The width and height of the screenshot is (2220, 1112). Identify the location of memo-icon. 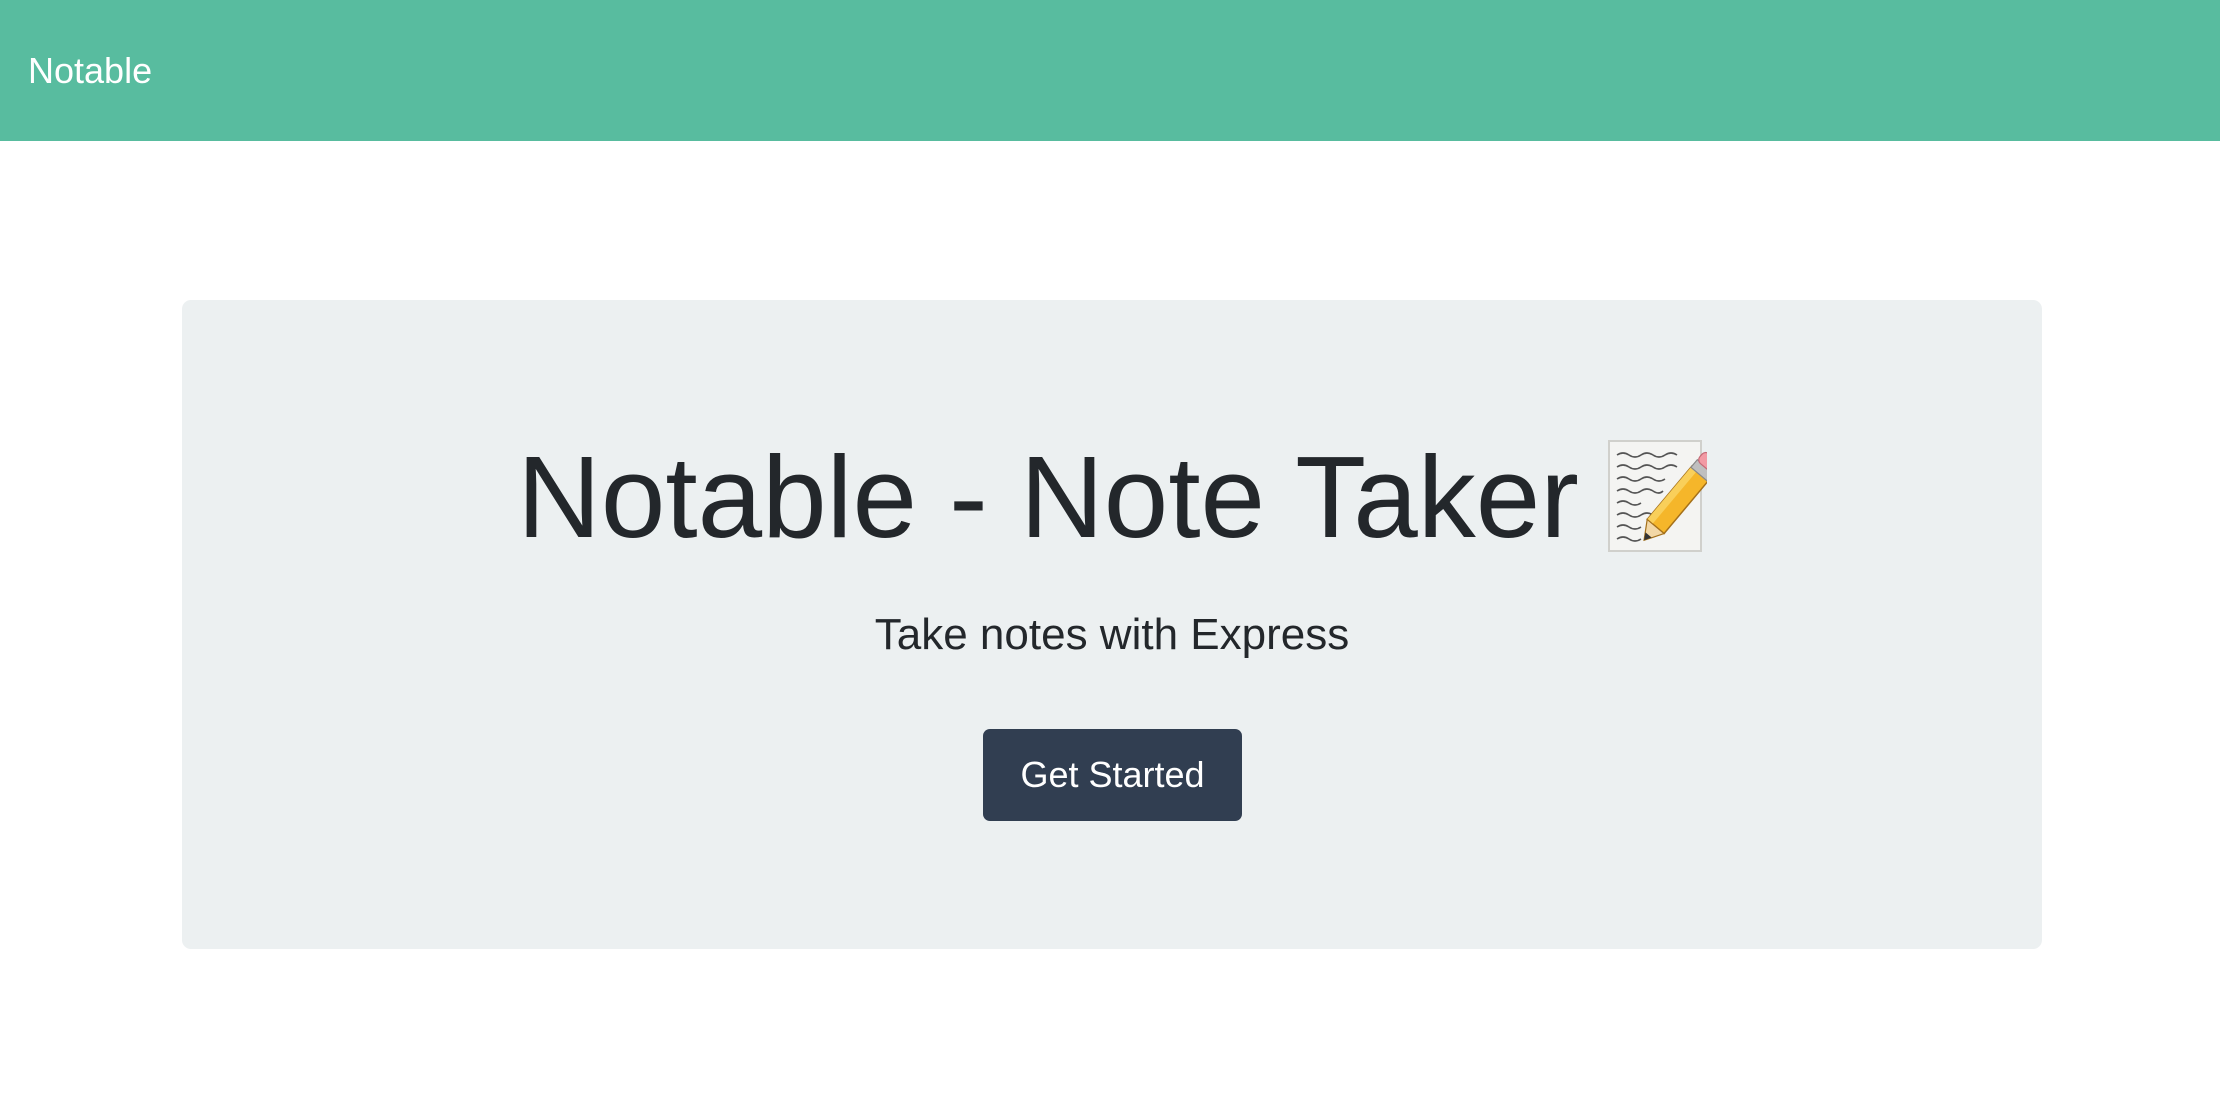
(1657, 497).